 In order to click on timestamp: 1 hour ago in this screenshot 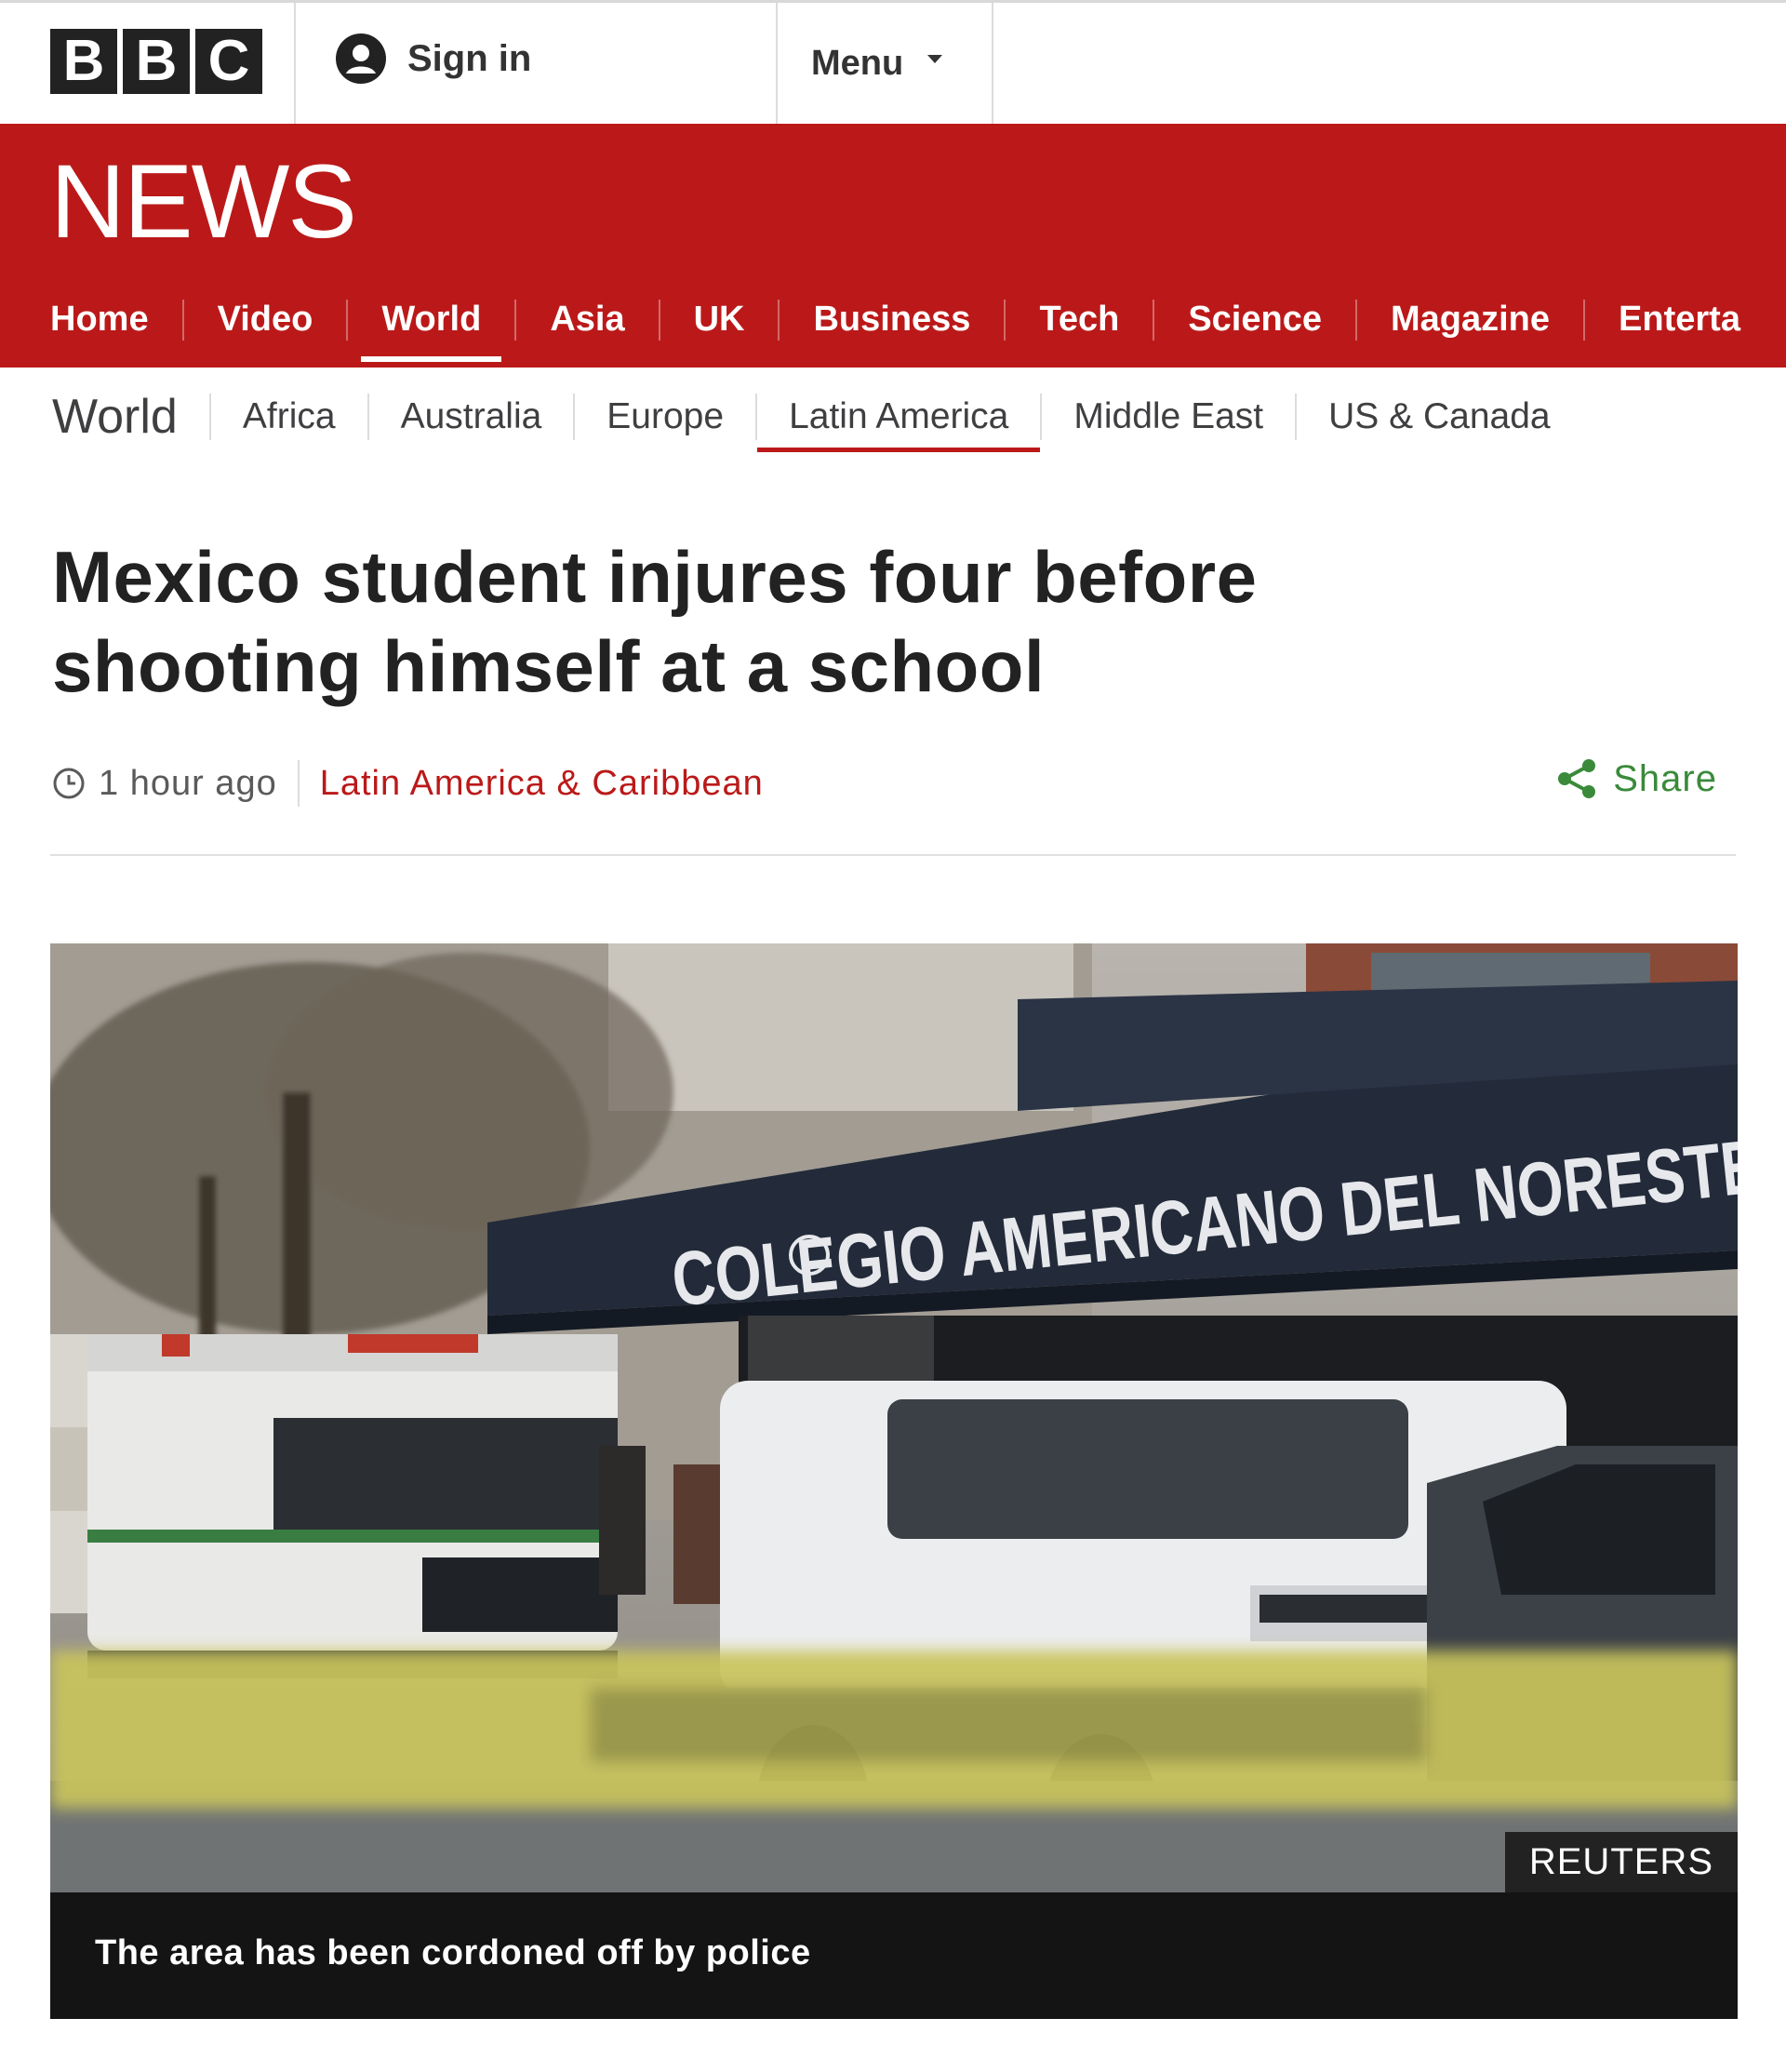, I will do `click(188, 783)`.